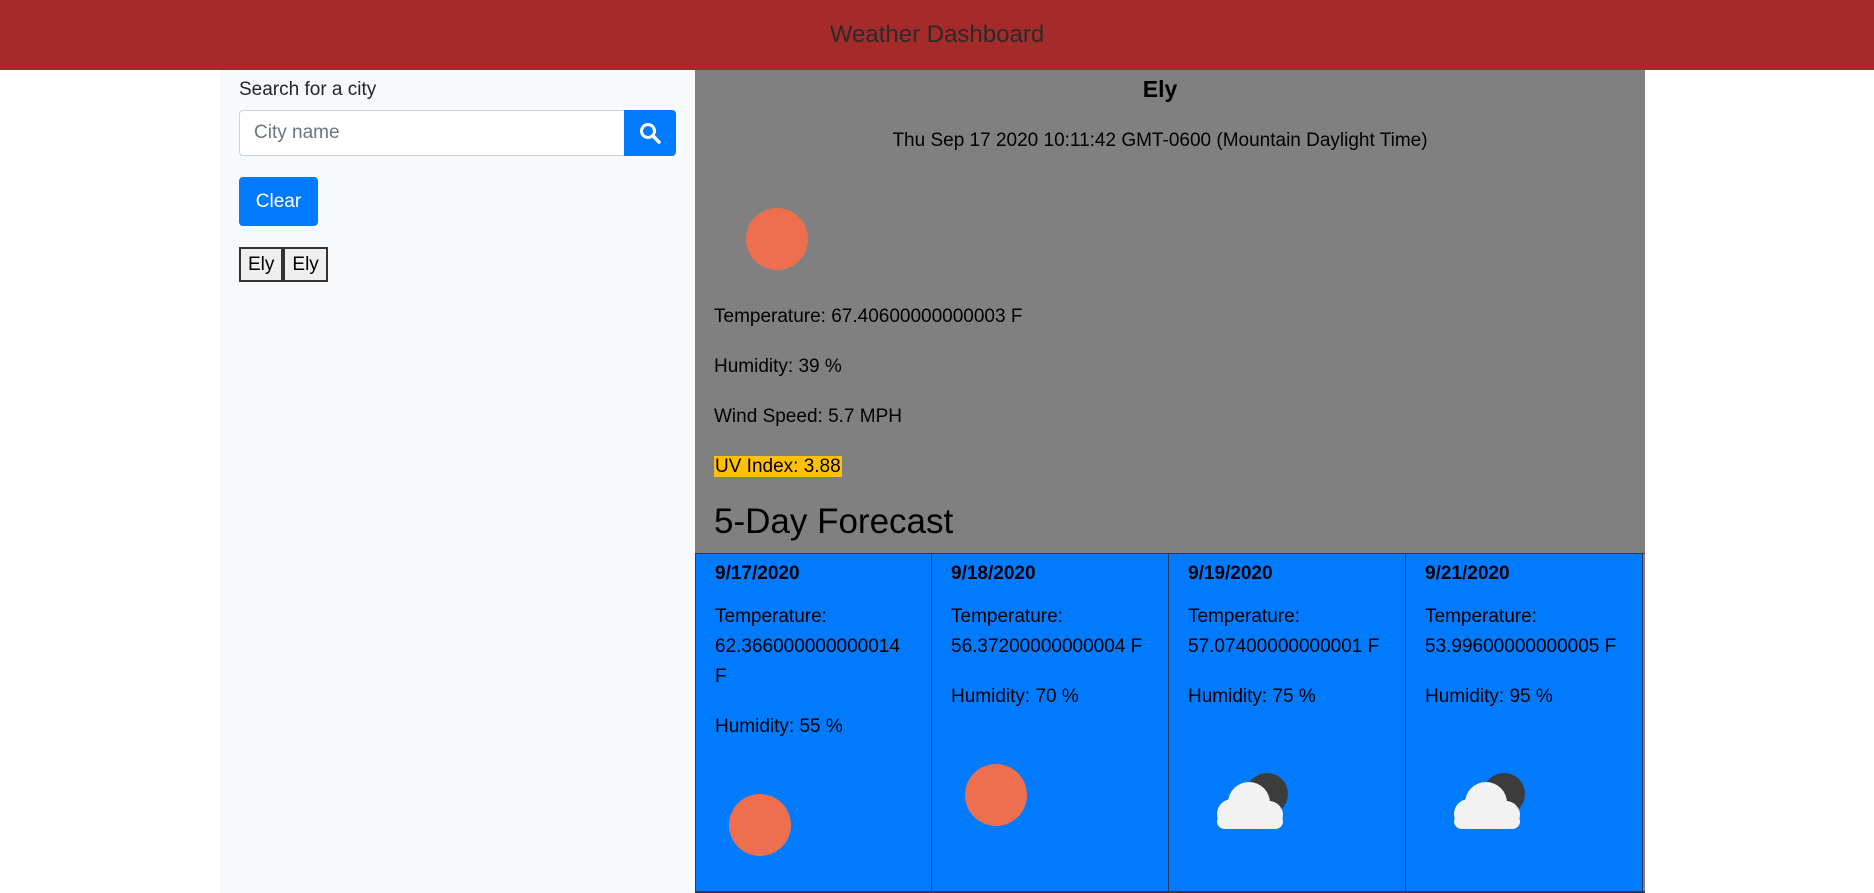 The height and width of the screenshot is (893, 1874). Describe the element at coordinates (431, 133) in the screenshot. I see `city-search-input` at that location.